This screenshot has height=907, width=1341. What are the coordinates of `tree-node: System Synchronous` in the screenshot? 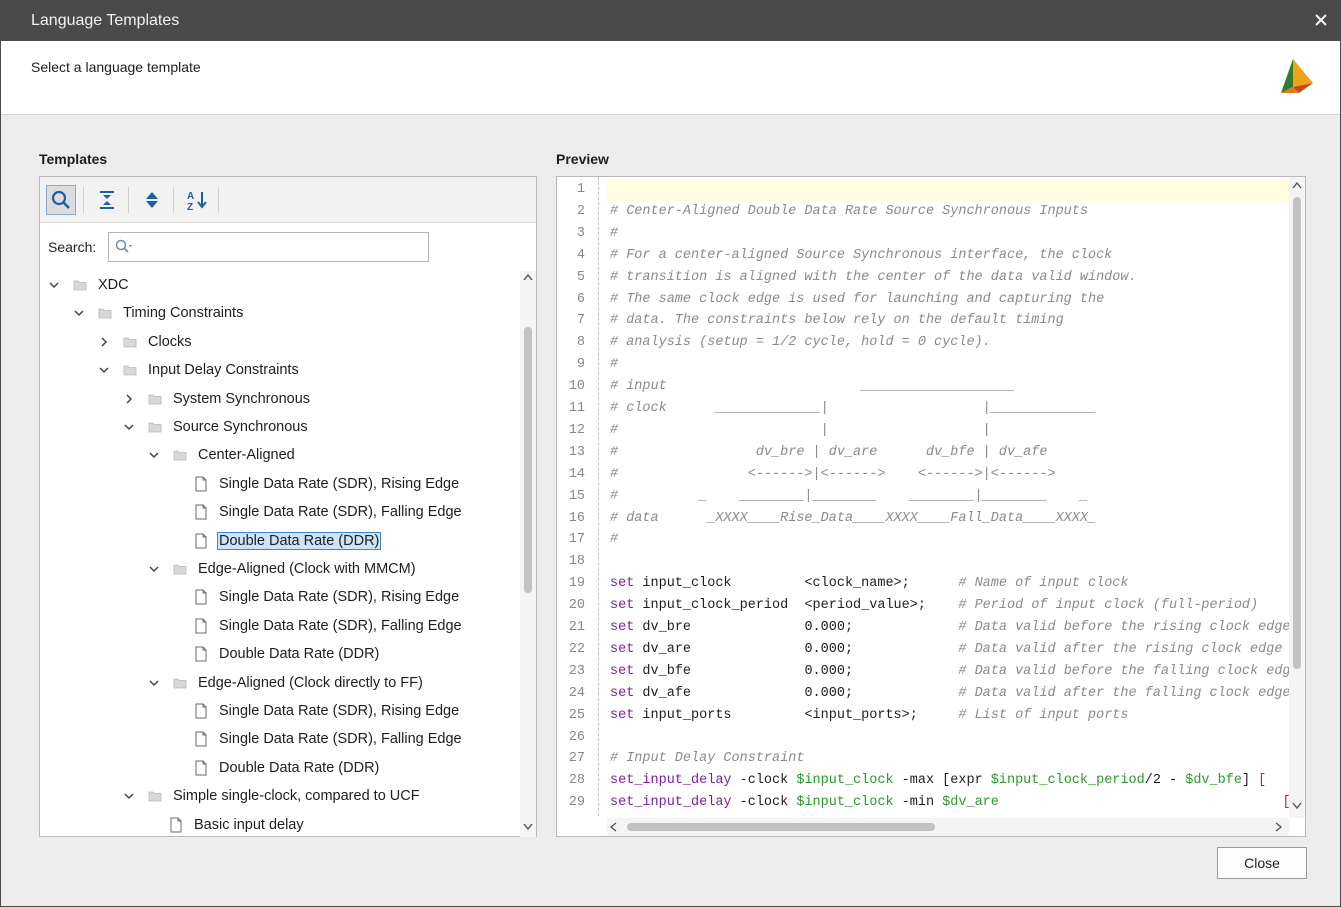 It's located at (217, 399).